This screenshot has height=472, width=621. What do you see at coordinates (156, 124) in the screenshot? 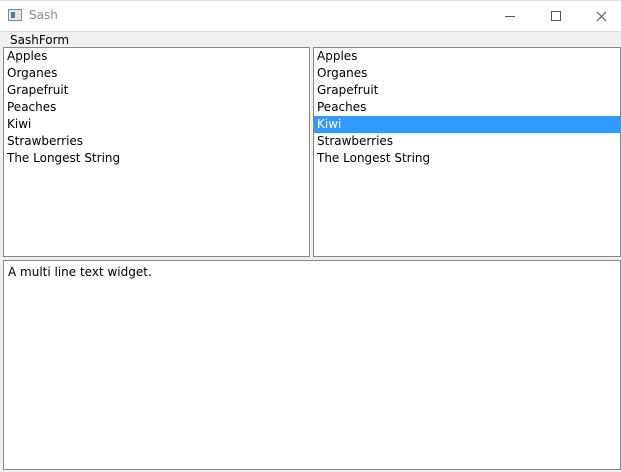
I see `list-item: Kiwi` at bounding box center [156, 124].